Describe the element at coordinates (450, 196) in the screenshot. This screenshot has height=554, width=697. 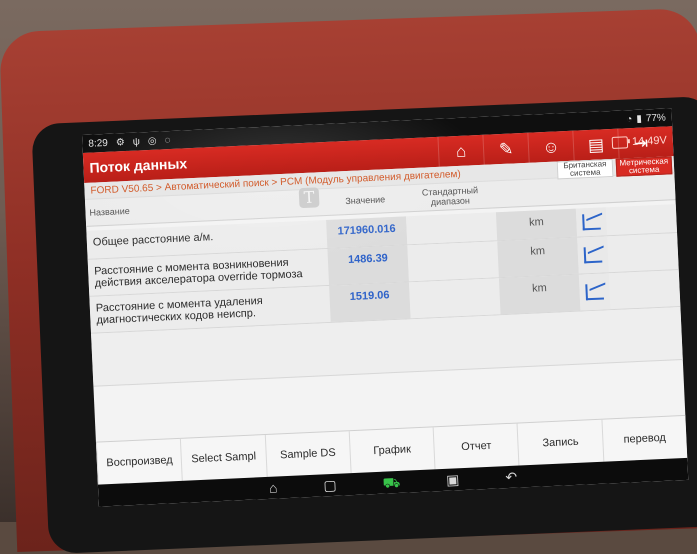
I see `column-header-range: Стандартный диапазон` at that location.